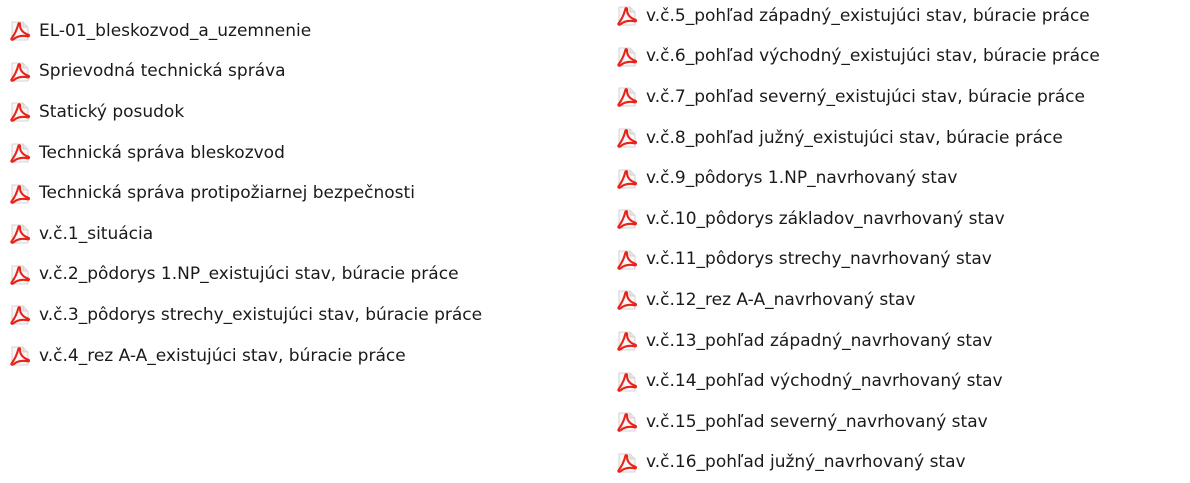 The image size is (1190, 483). What do you see at coordinates (825, 218) in the screenshot?
I see `file-name: v.č.10_pôdorys základov_navrhovaný stav` at bounding box center [825, 218].